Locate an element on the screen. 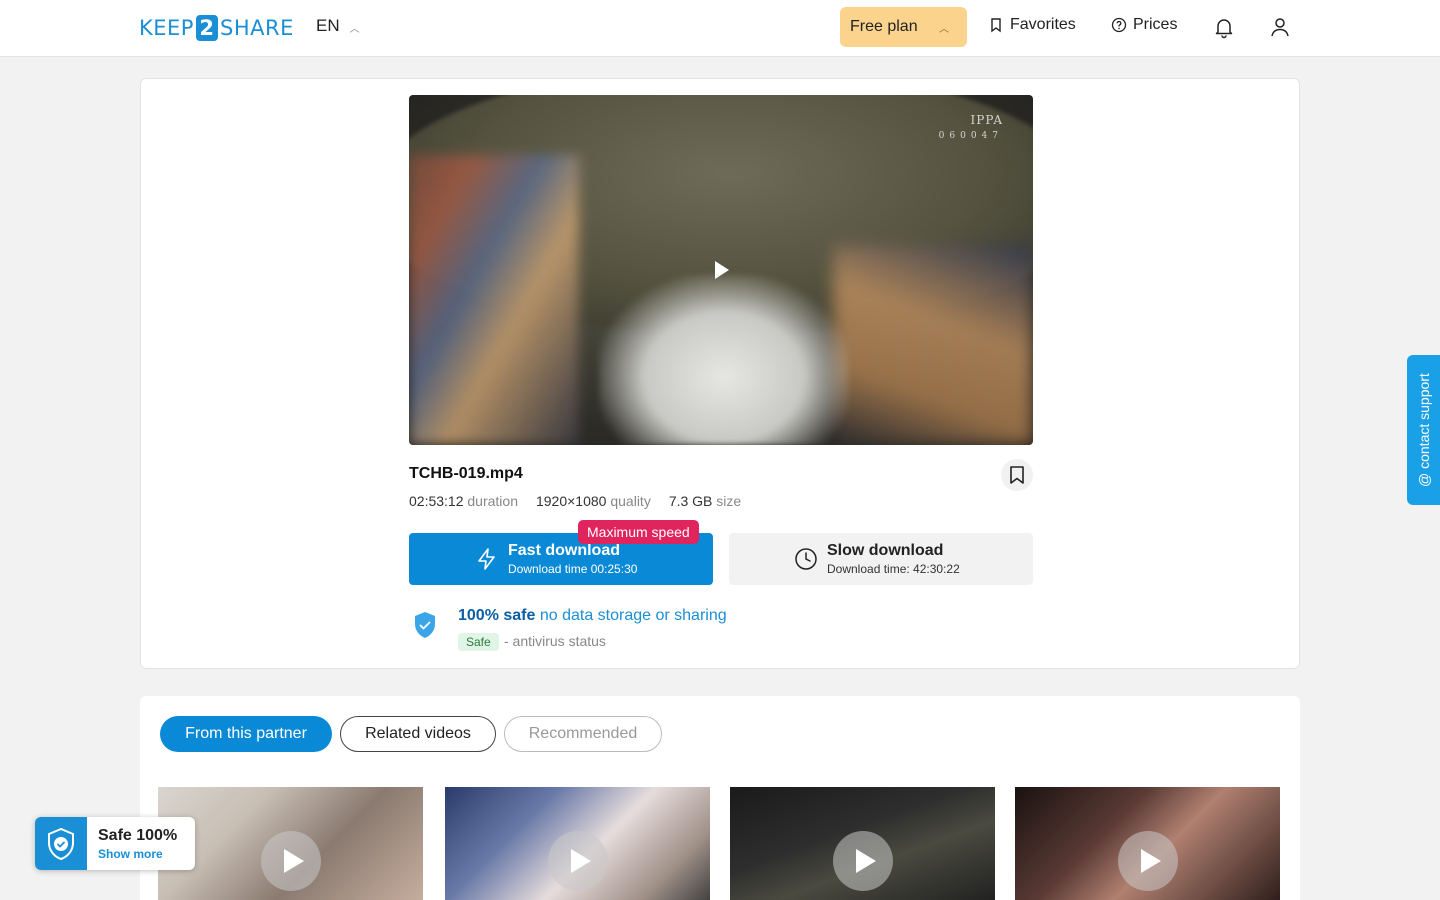 This screenshot has height=900, width=1440. video-scene-center is located at coordinates (724, 360).